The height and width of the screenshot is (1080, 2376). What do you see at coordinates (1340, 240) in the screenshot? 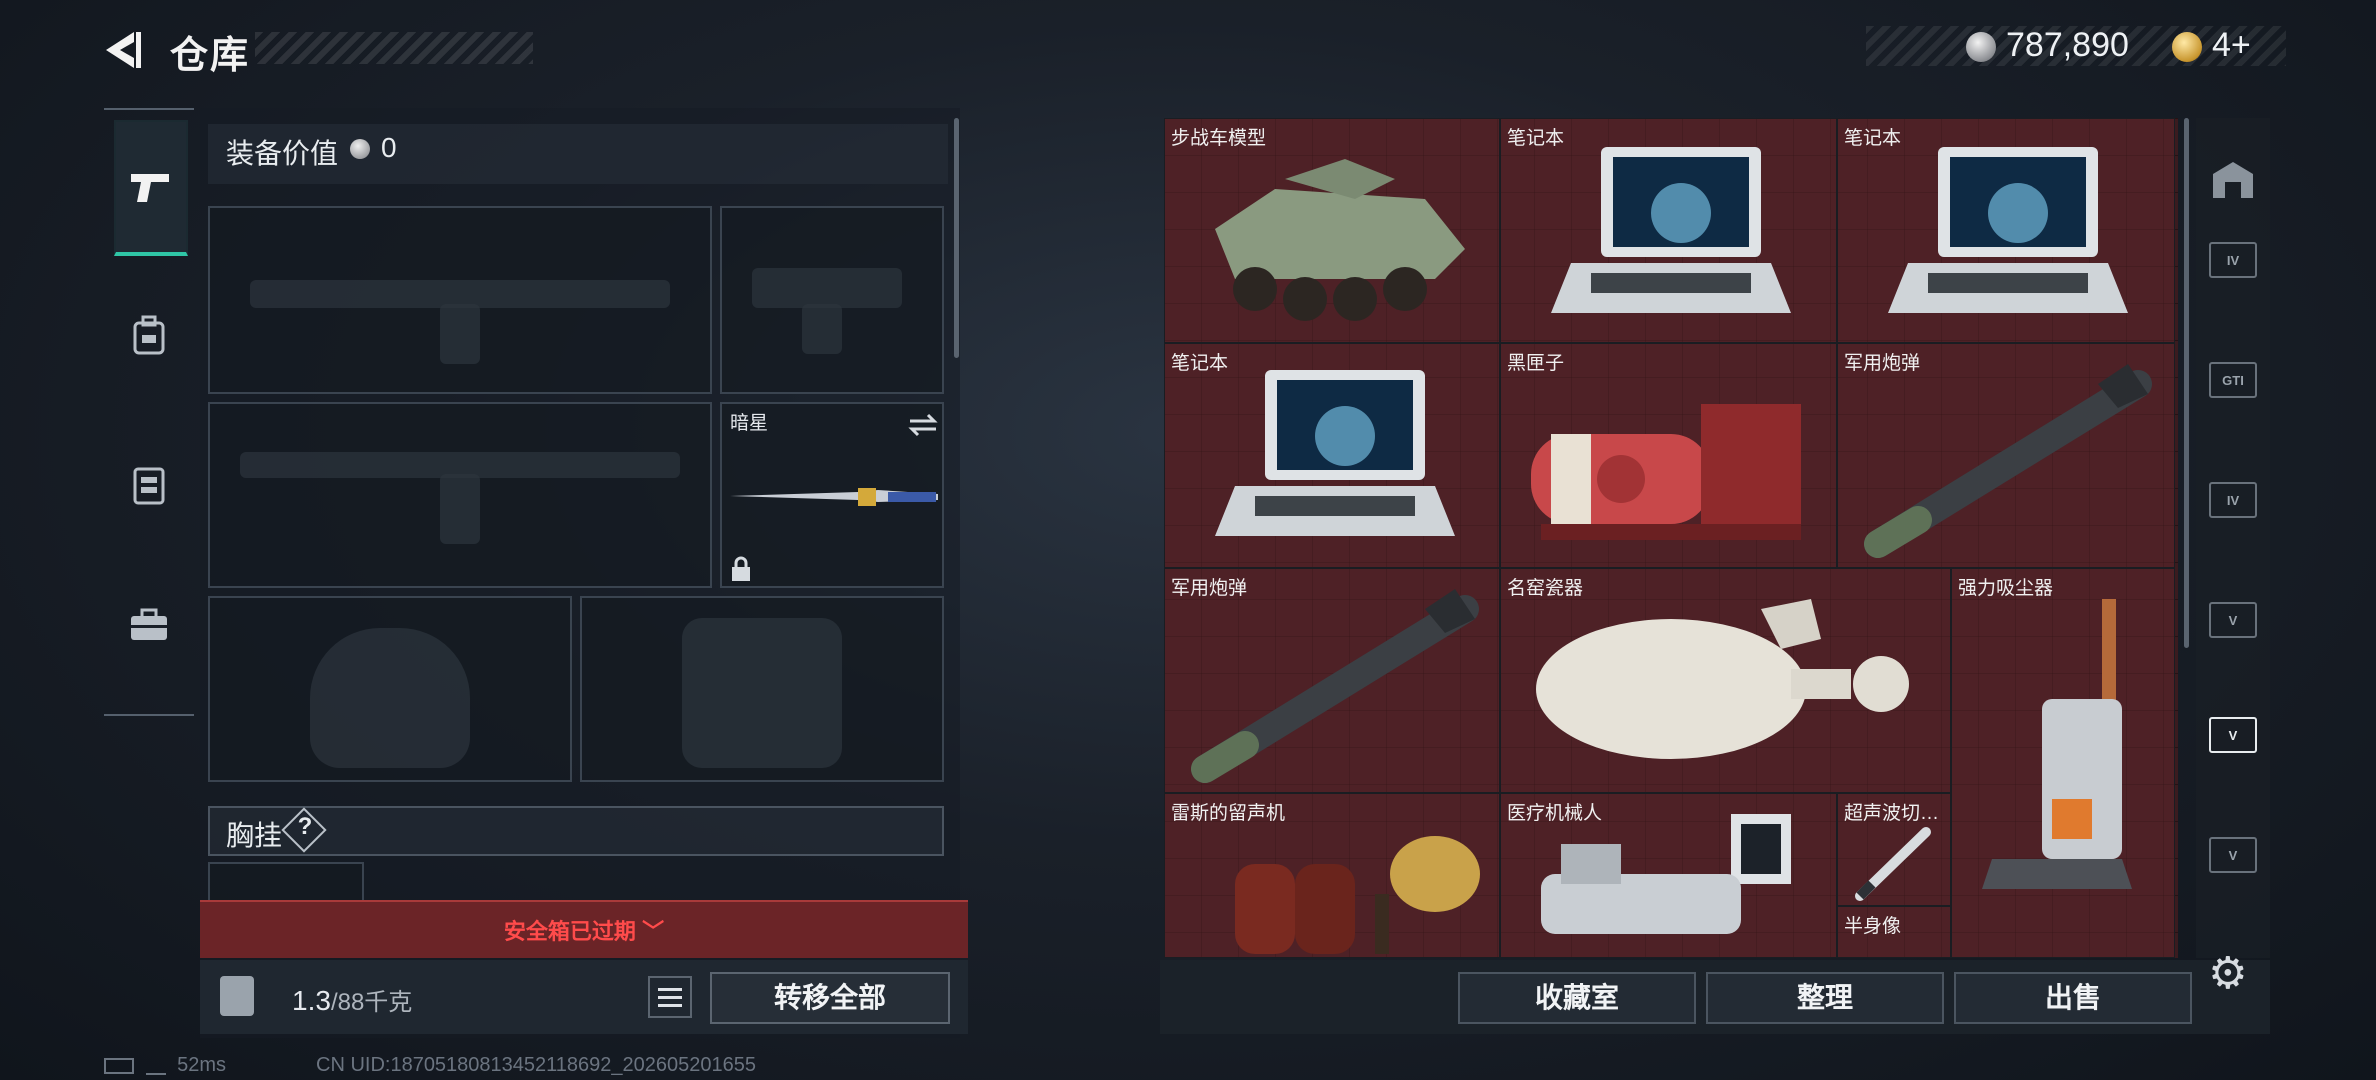
I see `ifv-model-icon` at bounding box center [1340, 240].